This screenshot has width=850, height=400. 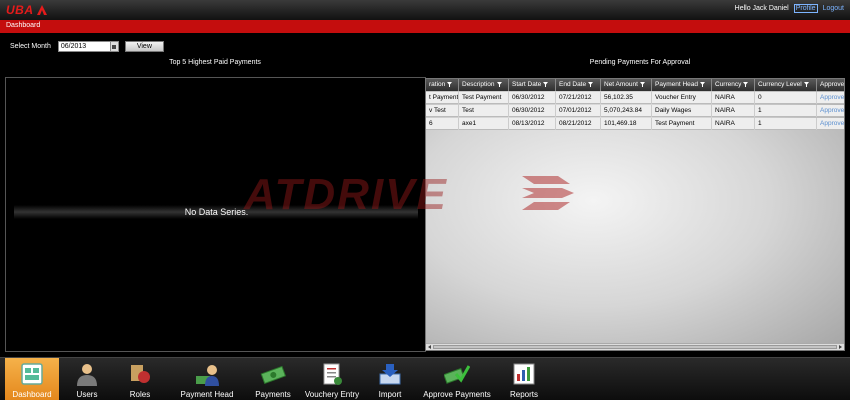 What do you see at coordinates (425, 10) in the screenshot?
I see `app-header: UBA Hello Jack Daniel Profile Logout` at bounding box center [425, 10].